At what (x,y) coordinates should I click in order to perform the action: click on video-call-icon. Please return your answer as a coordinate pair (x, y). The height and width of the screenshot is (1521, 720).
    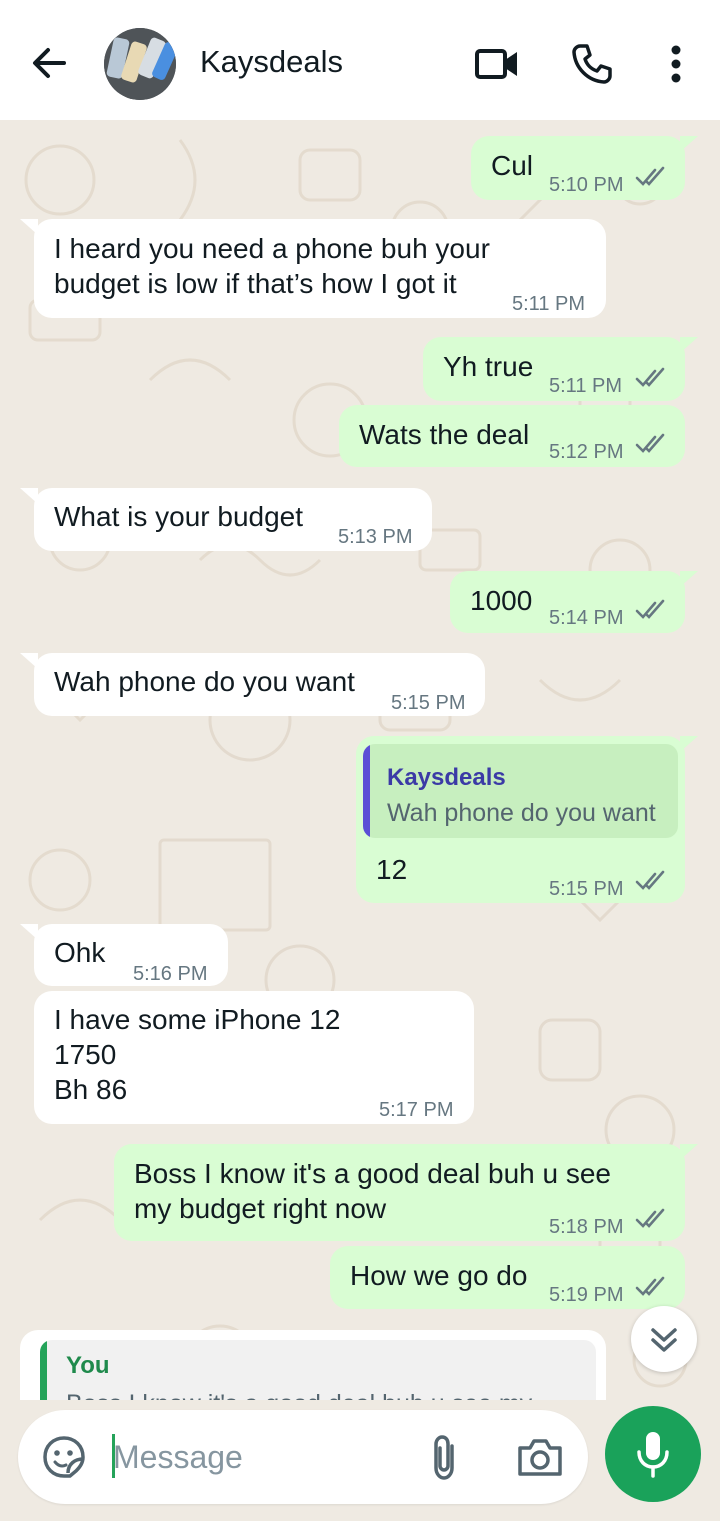
    Looking at the image, I should click on (497, 64).